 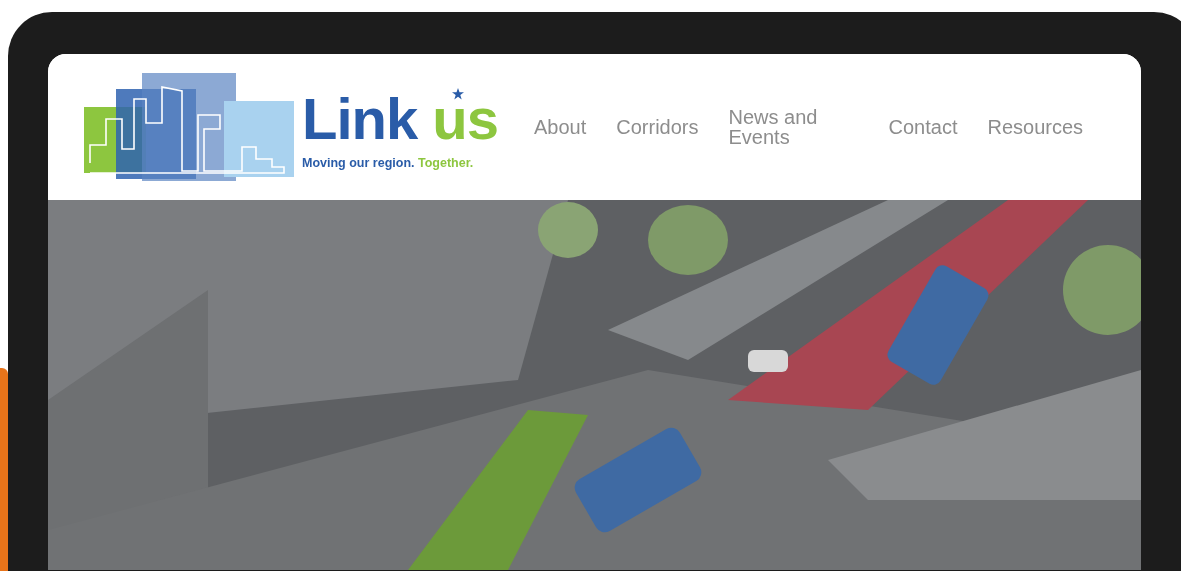 I want to click on nav-link: About, so click(x=560, y=127).